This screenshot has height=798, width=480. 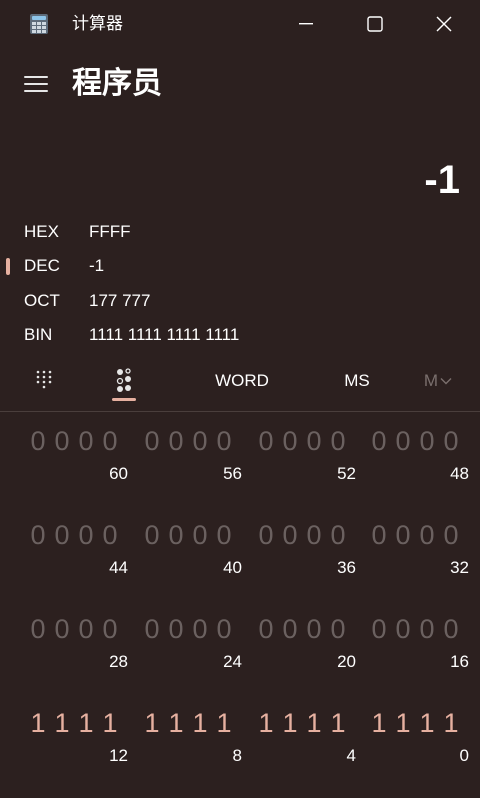 I want to click on radix-row-hex: HEX FFFF, so click(x=240, y=232).